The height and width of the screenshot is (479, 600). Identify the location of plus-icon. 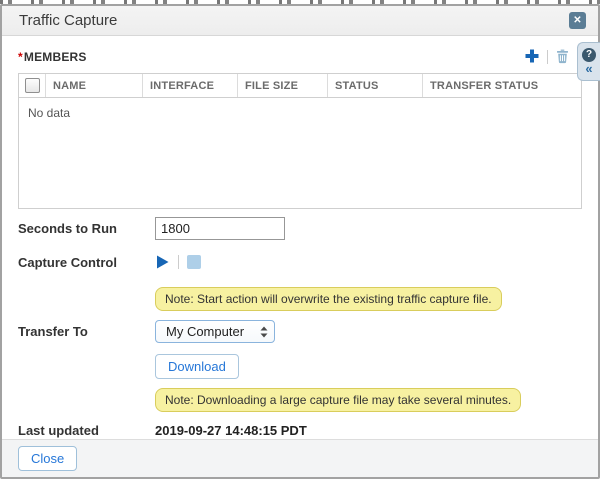
(532, 57).